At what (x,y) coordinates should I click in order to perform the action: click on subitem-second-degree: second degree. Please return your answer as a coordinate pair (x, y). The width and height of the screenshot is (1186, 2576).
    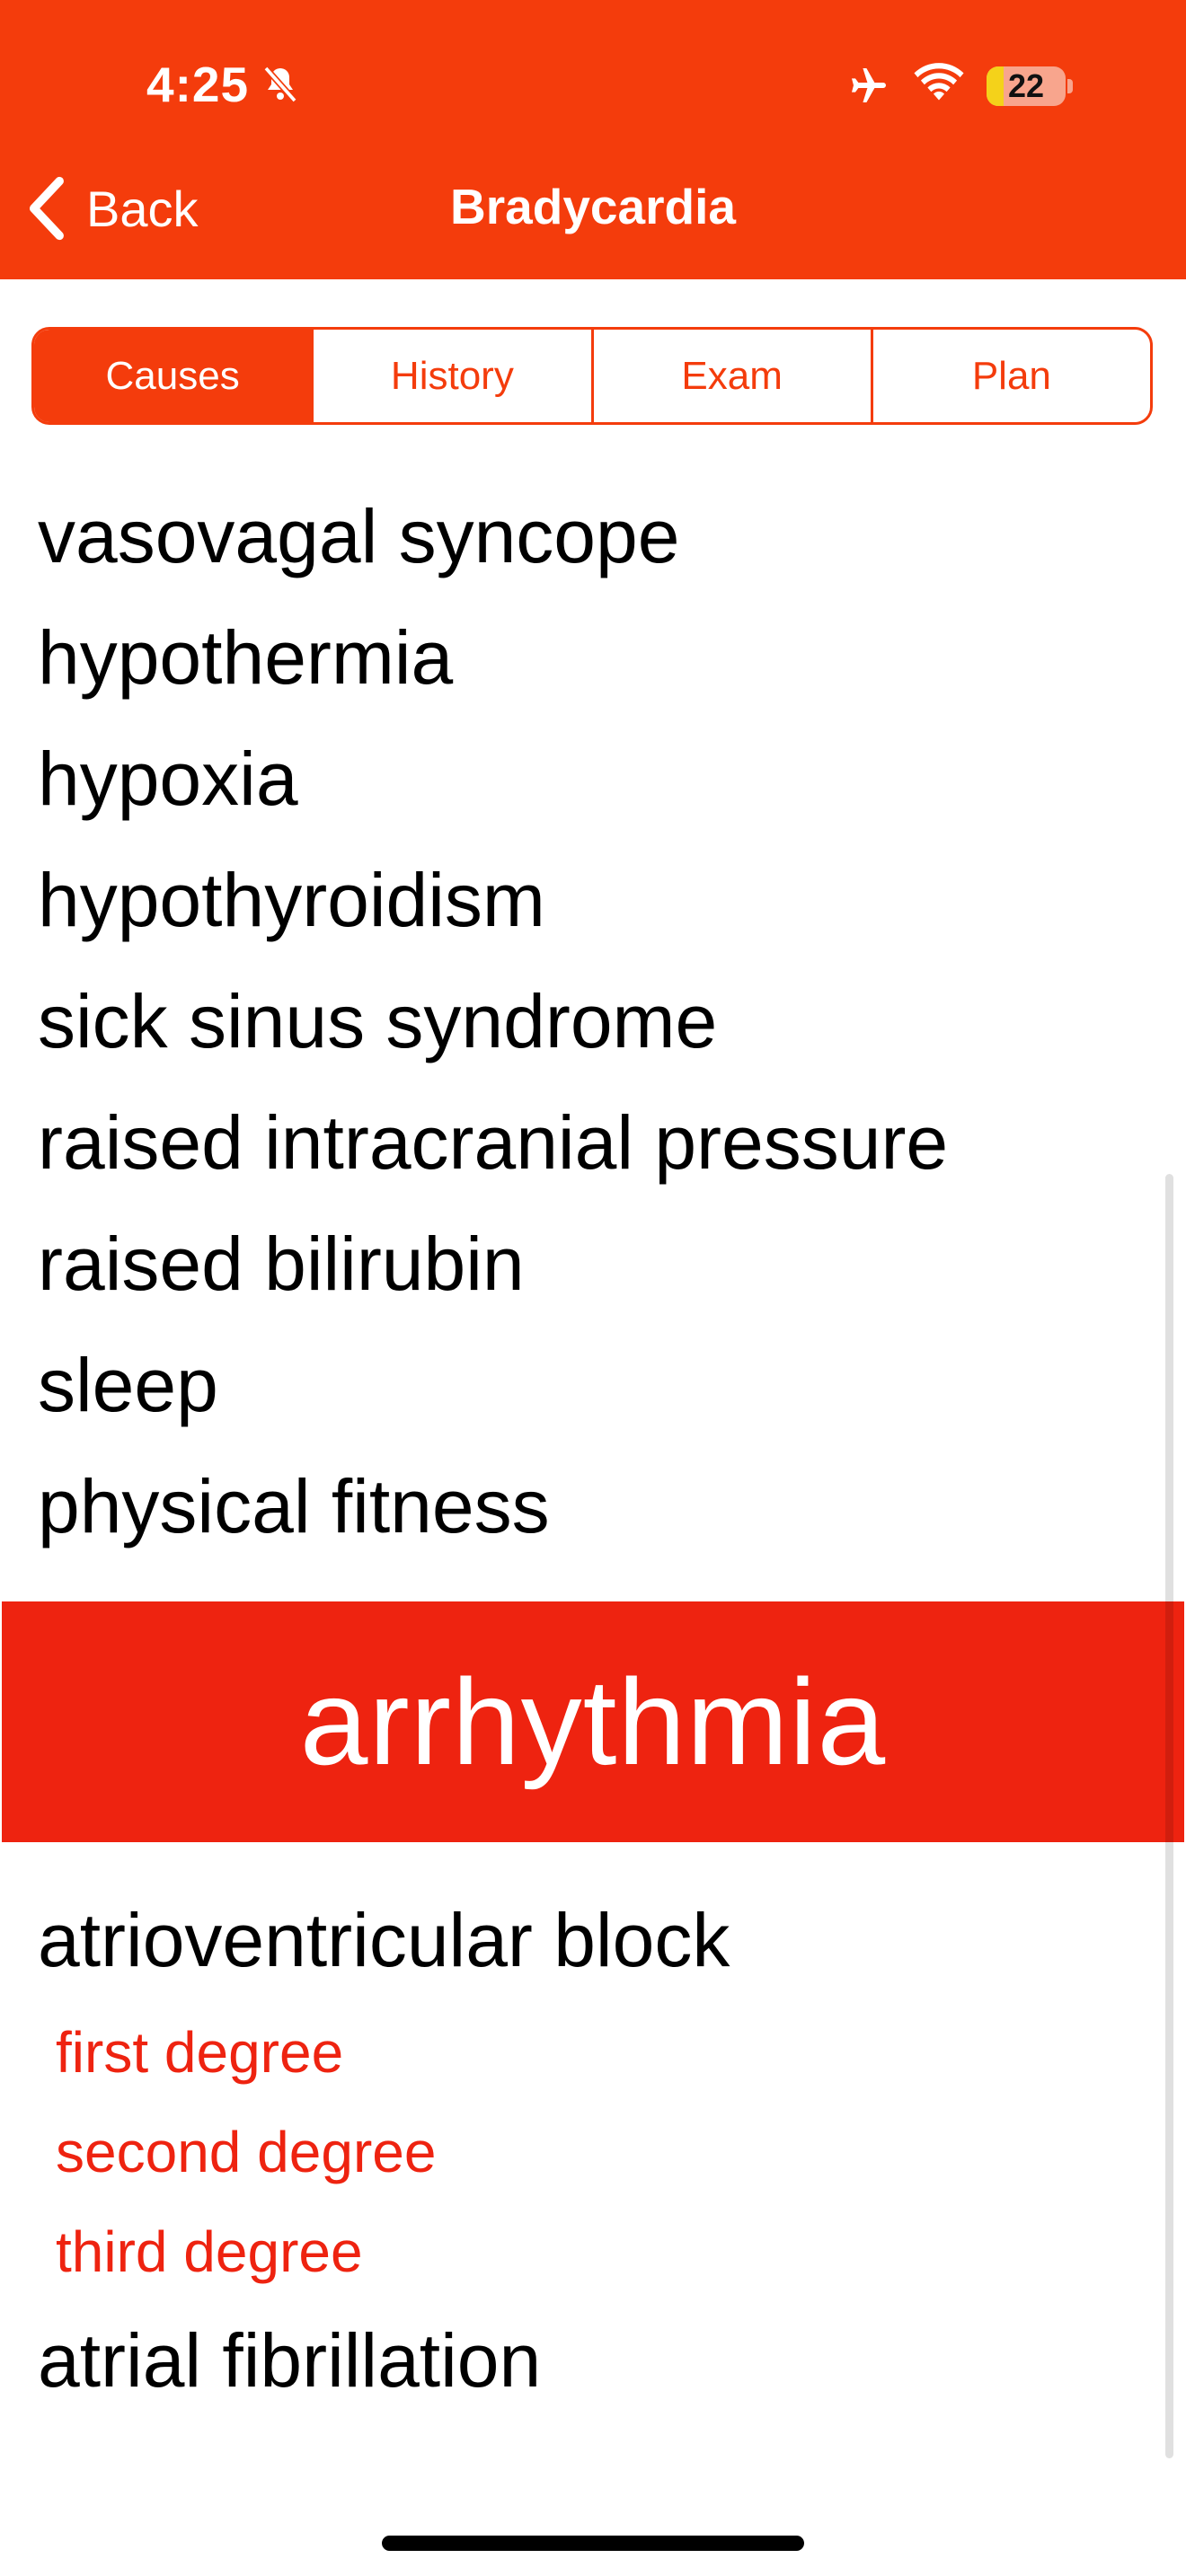
    Looking at the image, I should click on (246, 2152).